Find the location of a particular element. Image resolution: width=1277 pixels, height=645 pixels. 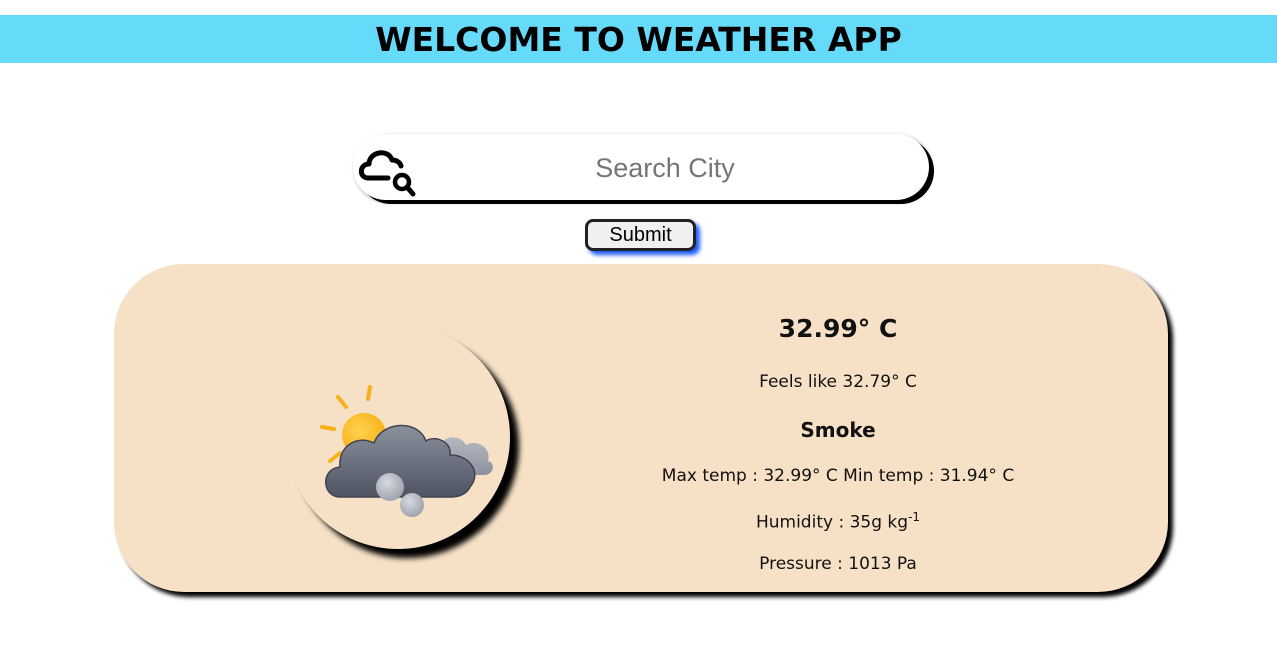

temperature: 32.99° C is located at coordinates (838, 328).